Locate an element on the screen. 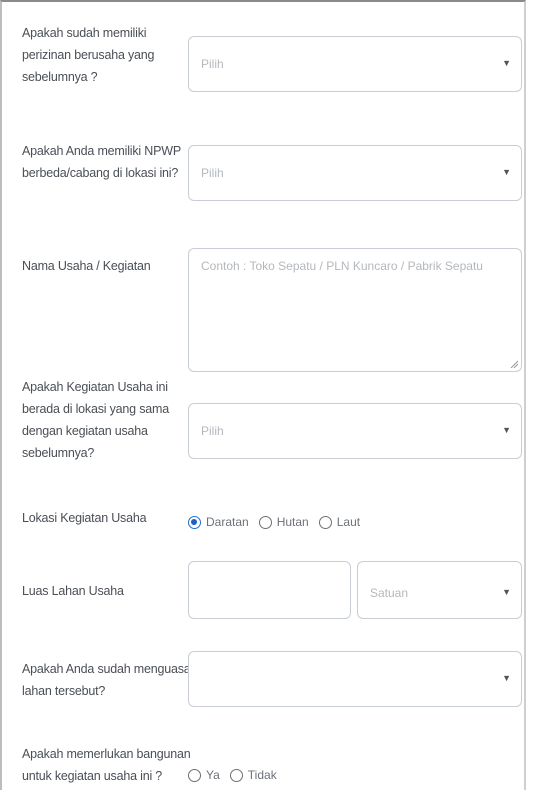 The height and width of the screenshot is (790, 533). radio-option-laut: Laut is located at coordinates (339, 522).